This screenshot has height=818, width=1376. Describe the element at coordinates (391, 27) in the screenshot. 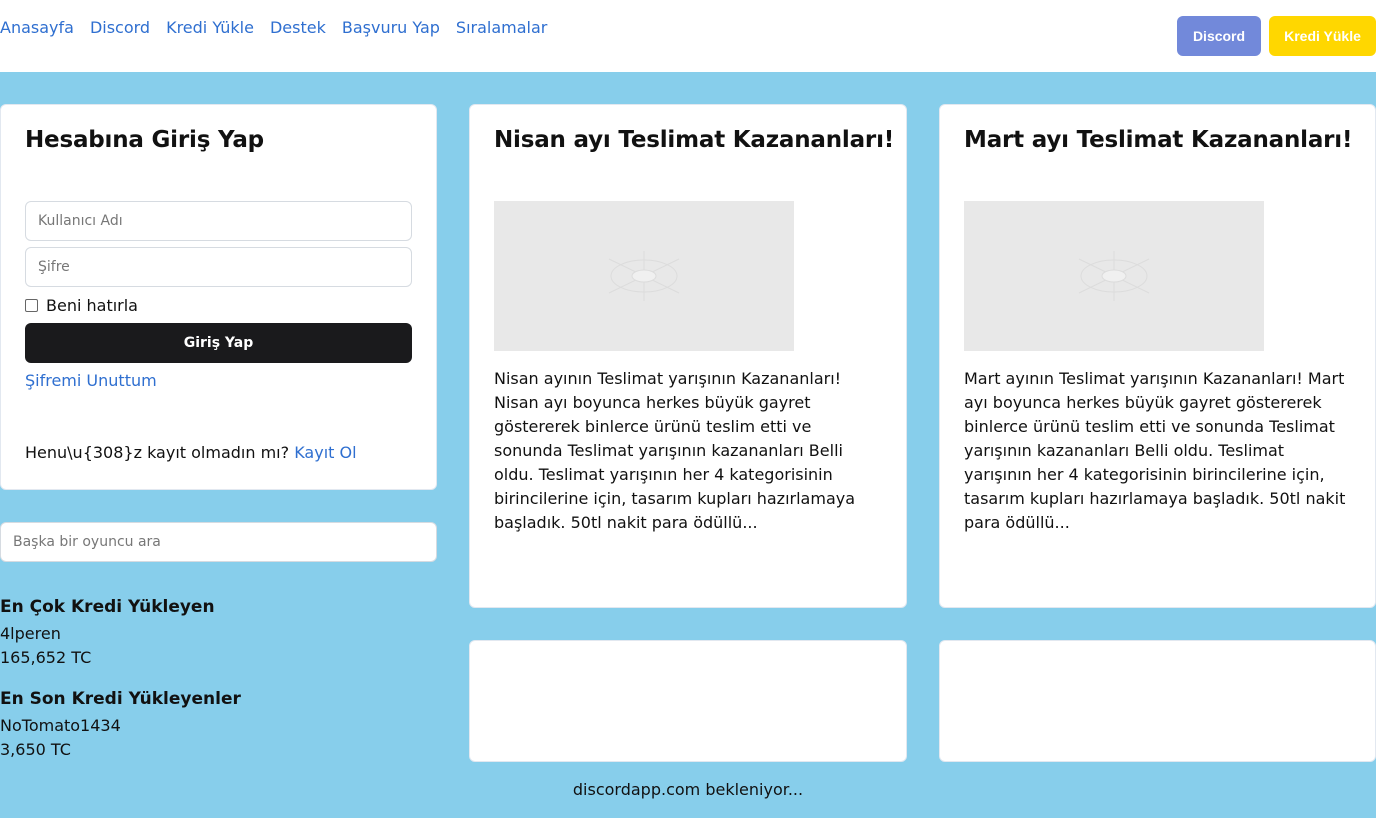

I see `nav-link-basvuru-yap: Başvuru Yap` at that location.